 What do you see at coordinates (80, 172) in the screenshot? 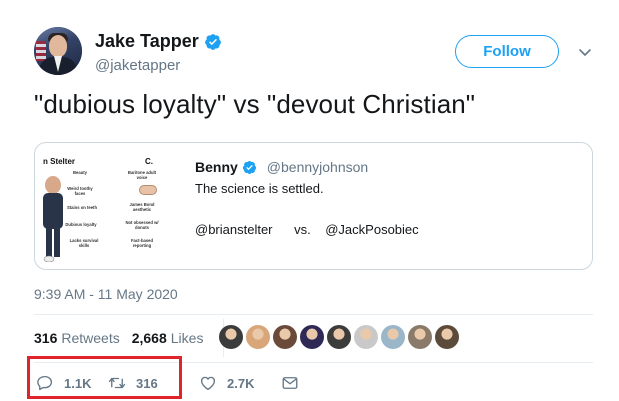
I see `image-label: Beauty` at bounding box center [80, 172].